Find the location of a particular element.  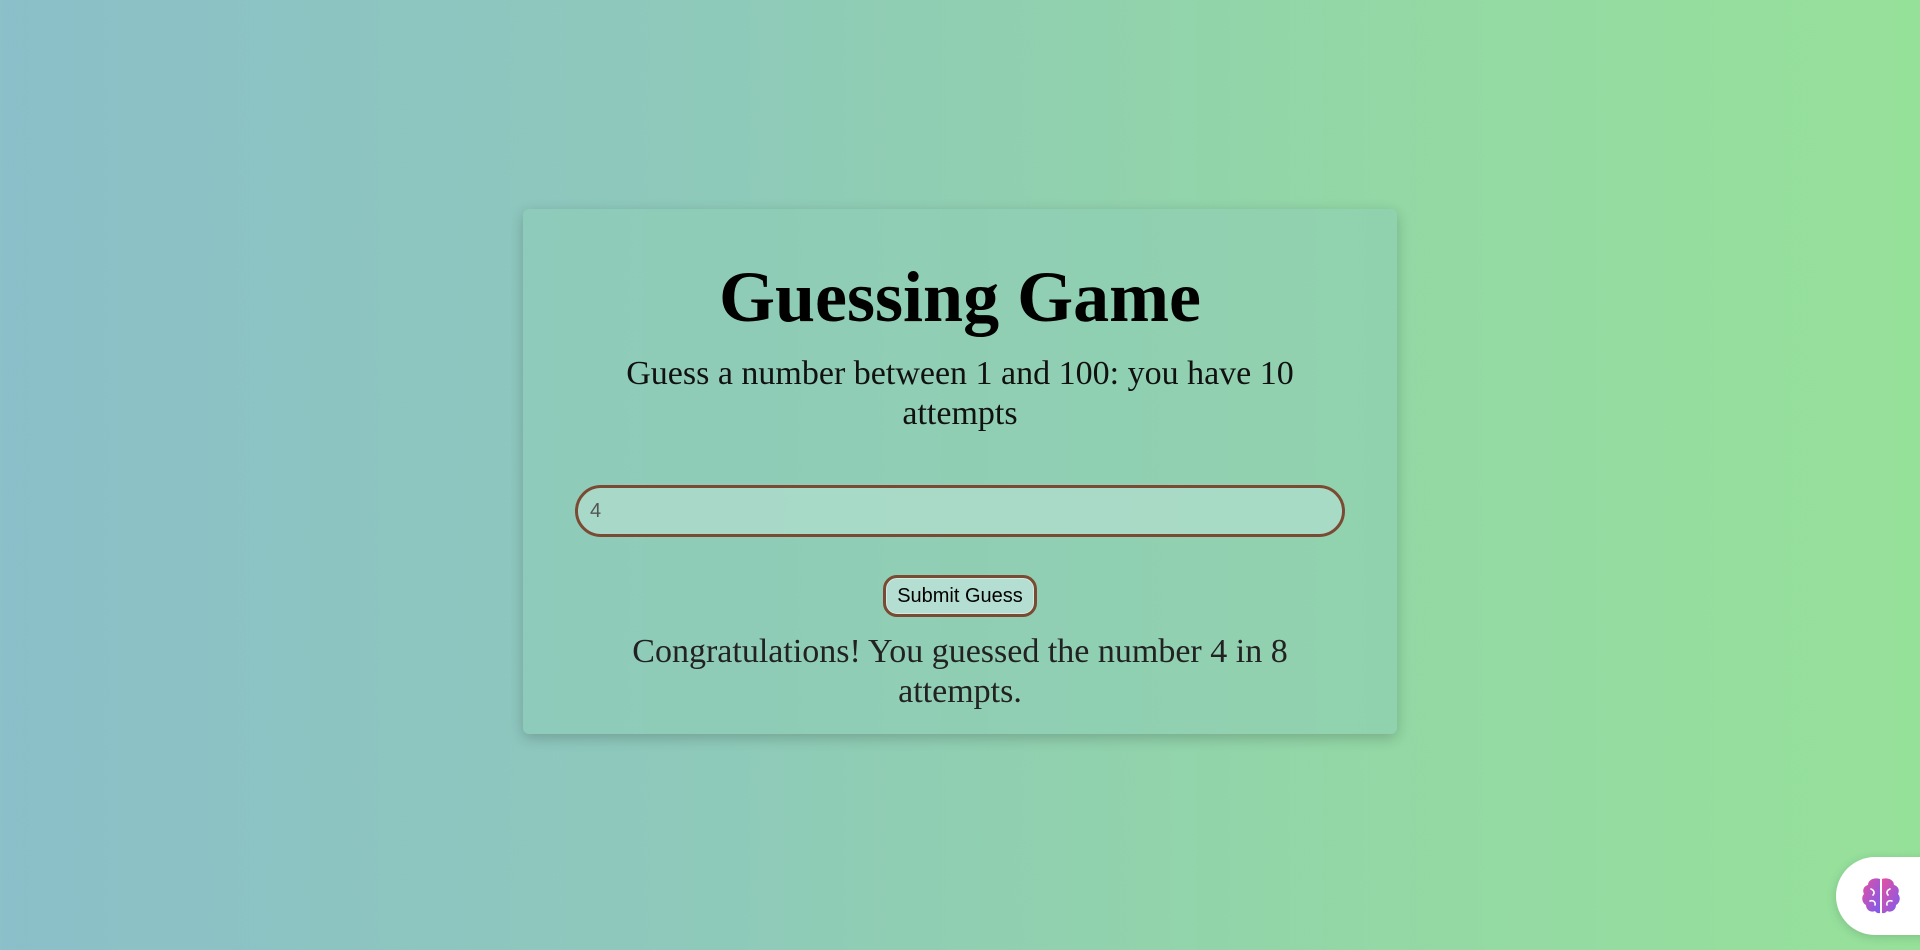

brain-icon is located at coordinates (1881, 896).